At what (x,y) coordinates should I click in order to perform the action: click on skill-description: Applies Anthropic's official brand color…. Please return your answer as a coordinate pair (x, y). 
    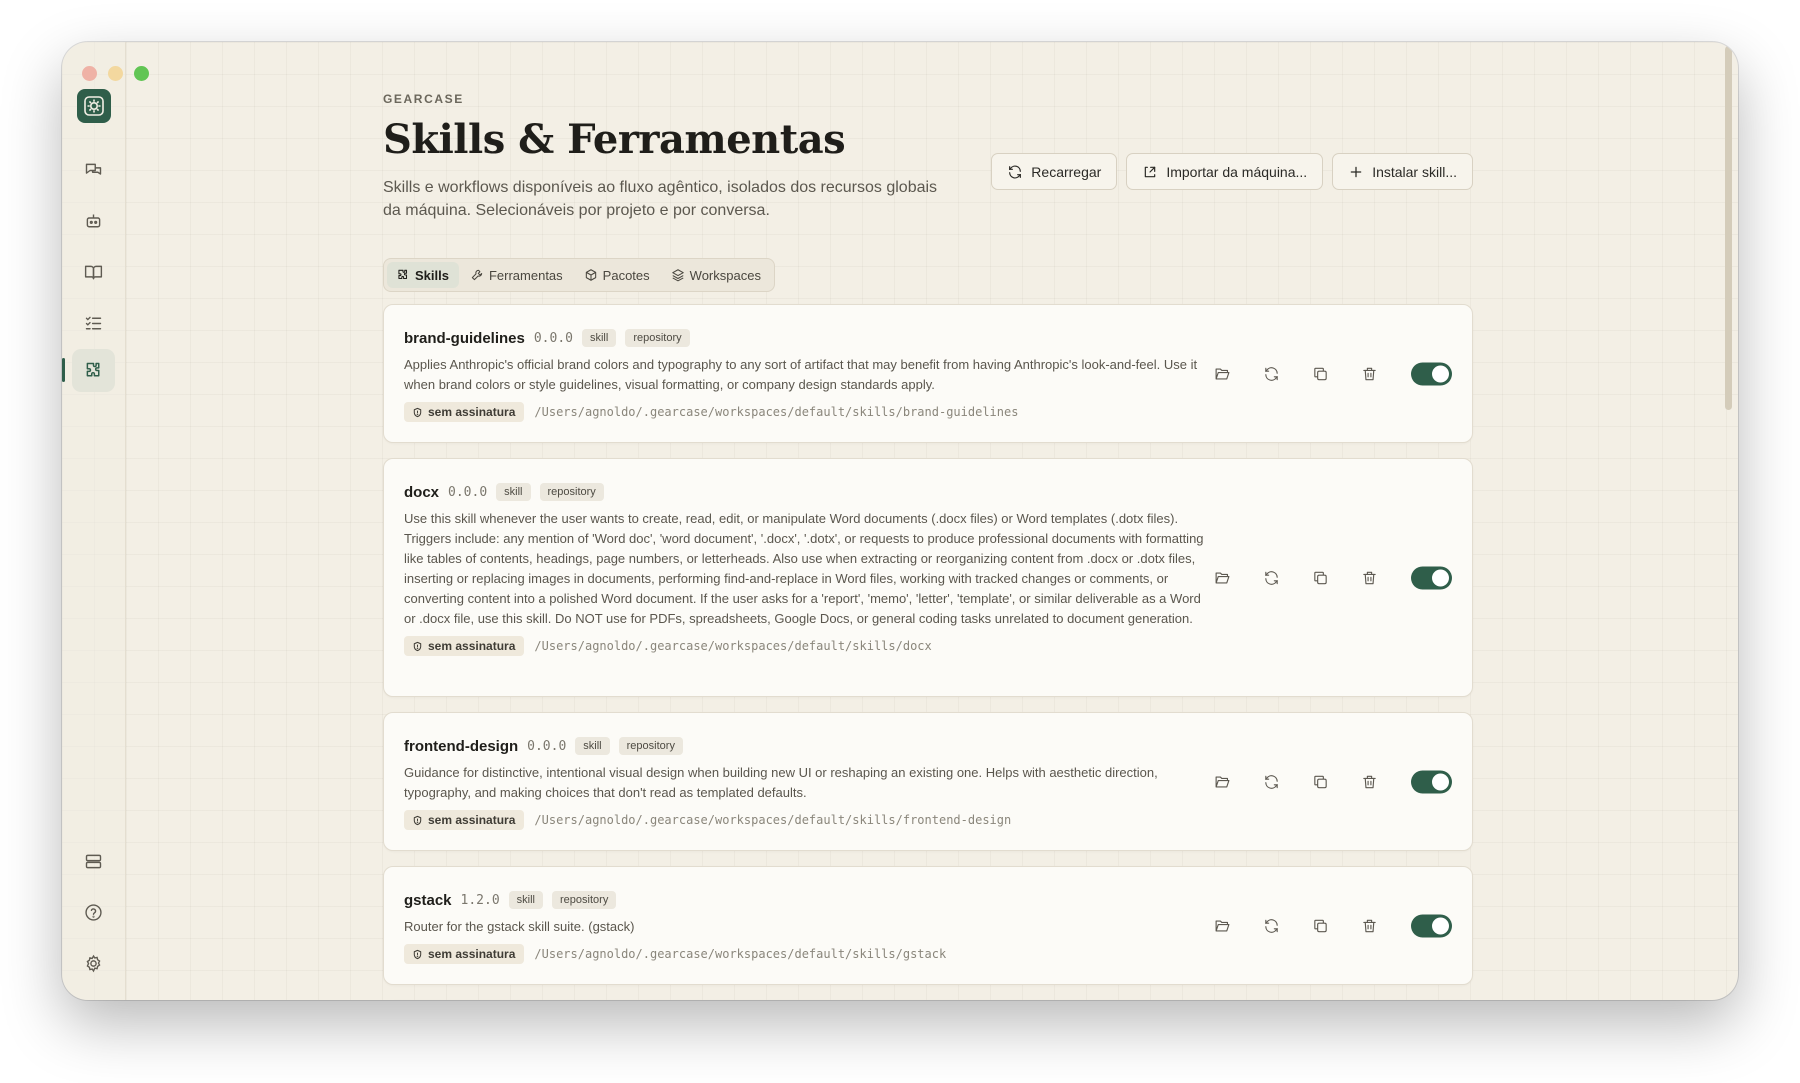
    Looking at the image, I should click on (801, 374).